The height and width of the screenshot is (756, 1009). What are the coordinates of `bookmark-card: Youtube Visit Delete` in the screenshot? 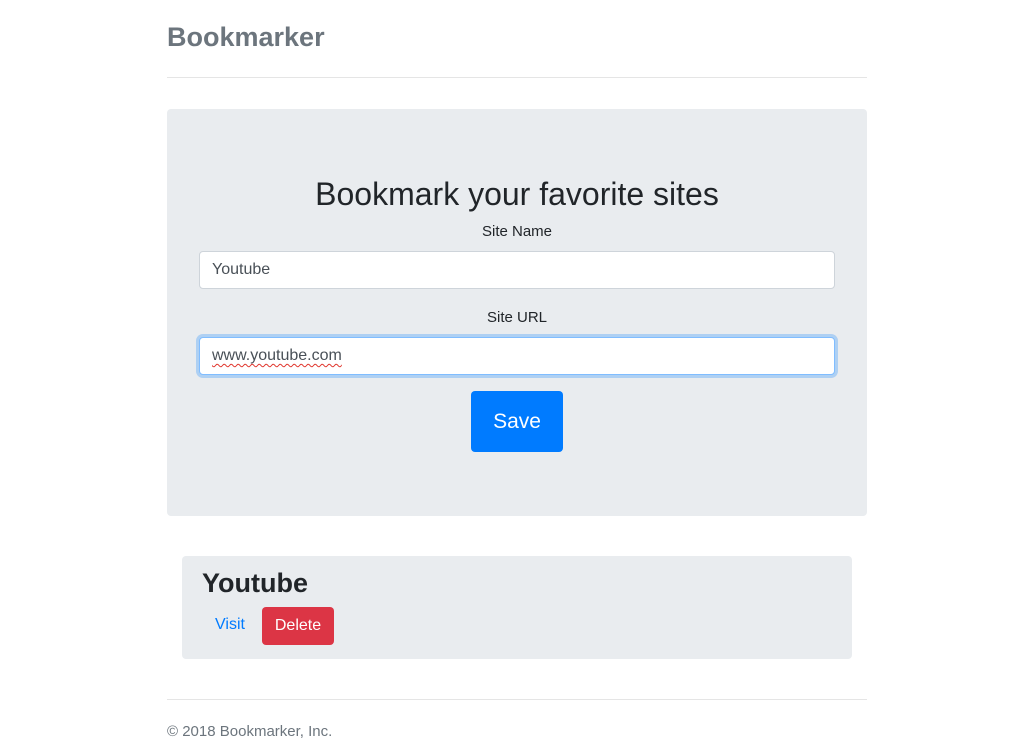 It's located at (517, 607).